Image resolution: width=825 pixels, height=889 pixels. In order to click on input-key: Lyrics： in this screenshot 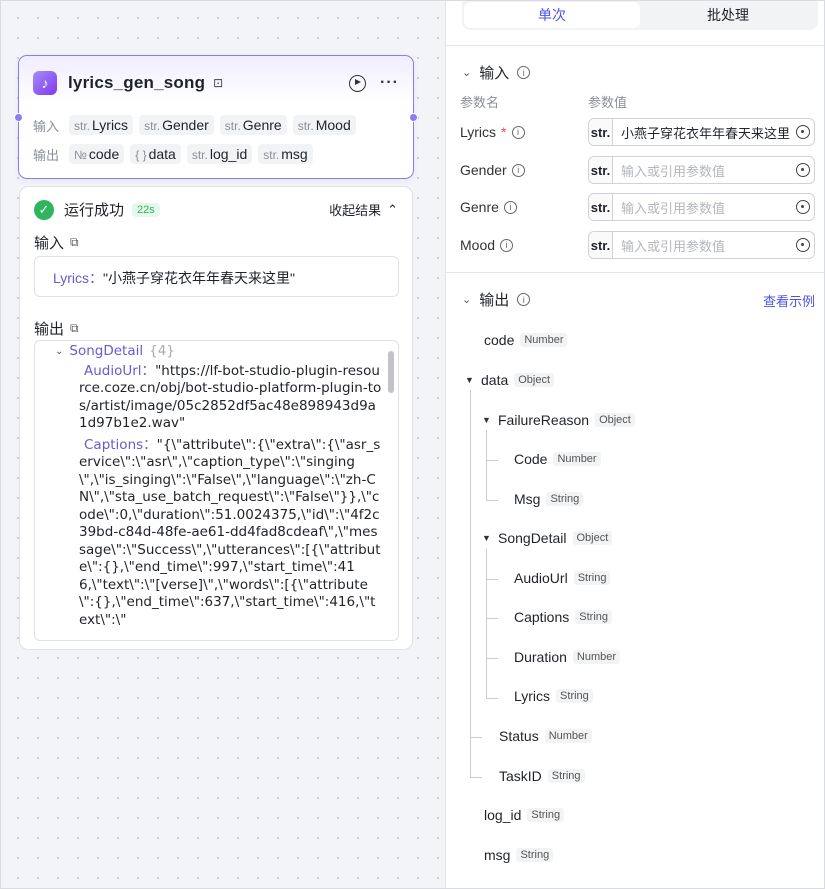, I will do `click(78, 278)`.